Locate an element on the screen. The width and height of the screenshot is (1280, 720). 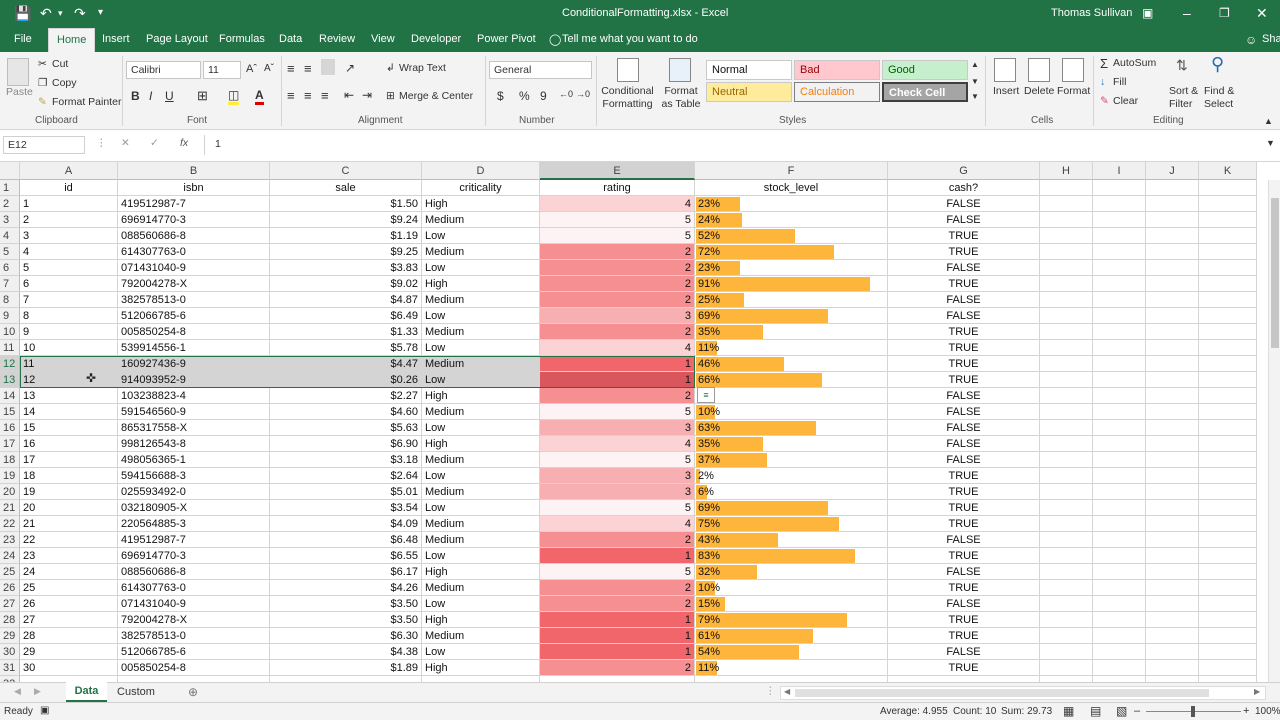
row-header: 25 is located at coordinates (10, 572).